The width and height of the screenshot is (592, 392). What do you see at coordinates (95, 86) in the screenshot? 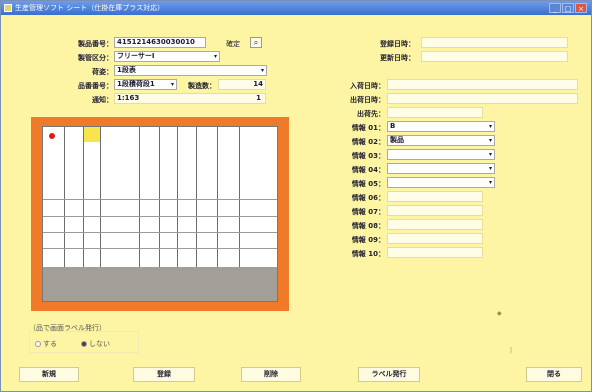
I see `item-number-label: 品番番号：` at bounding box center [95, 86].